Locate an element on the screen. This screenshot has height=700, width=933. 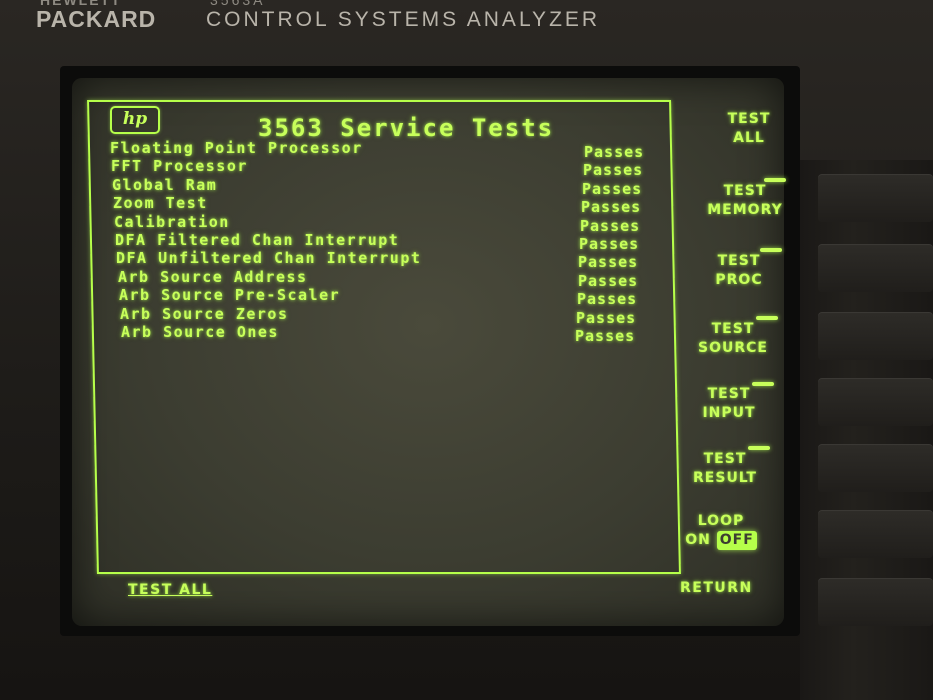
softkey-loop-toggle: LOOP ON OFF is located at coordinates (721, 531).